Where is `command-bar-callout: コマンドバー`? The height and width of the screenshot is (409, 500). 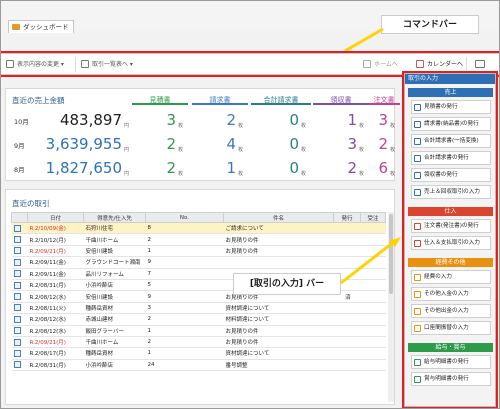 command-bar-callout: コマンドバー is located at coordinates (430, 24).